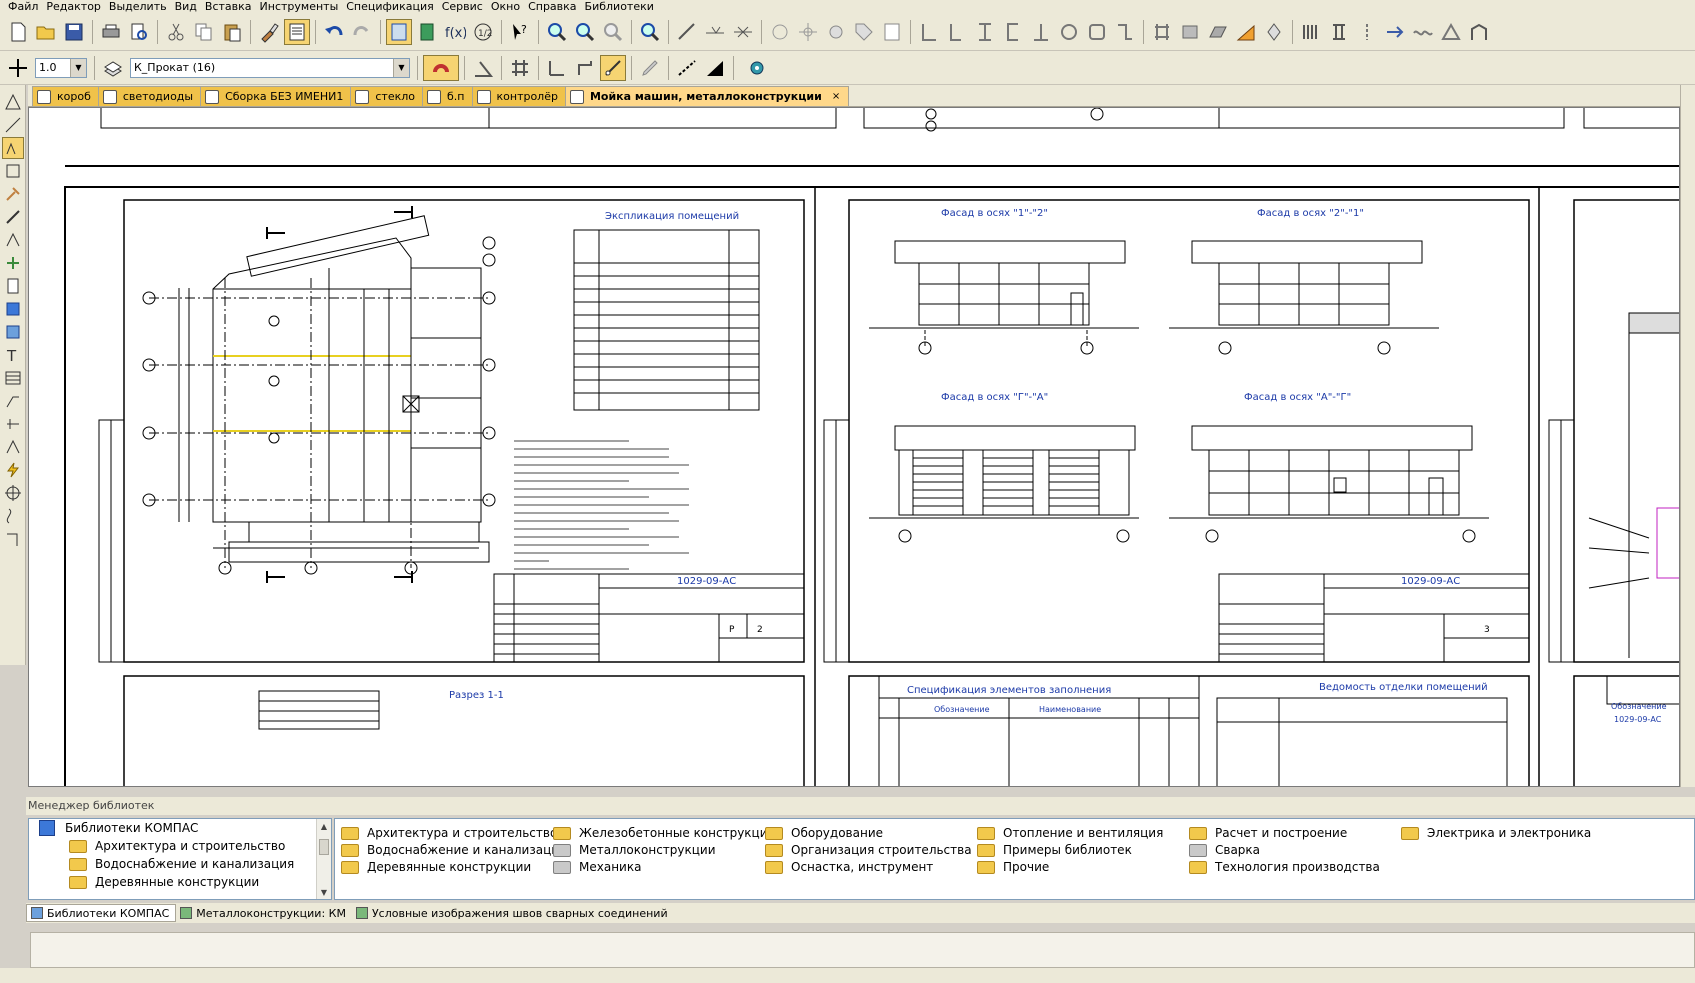 The image size is (1695, 983). I want to click on lib-metal: Металлоконструкции, so click(634, 850).